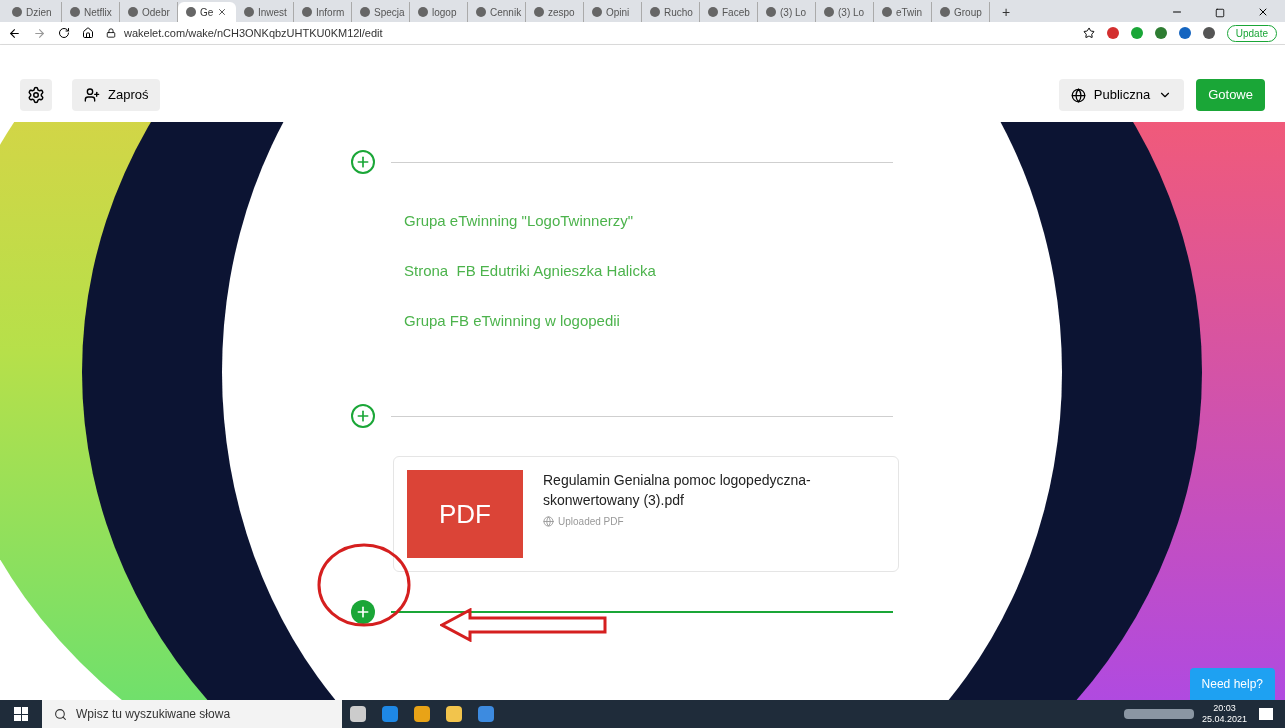 Image resolution: width=1285 pixels, height=728 pixels. What do you see at coordinates (1224, 708) in the screenshot?
I see `clock-time: 20:03` at bounding box center [1224, 708].